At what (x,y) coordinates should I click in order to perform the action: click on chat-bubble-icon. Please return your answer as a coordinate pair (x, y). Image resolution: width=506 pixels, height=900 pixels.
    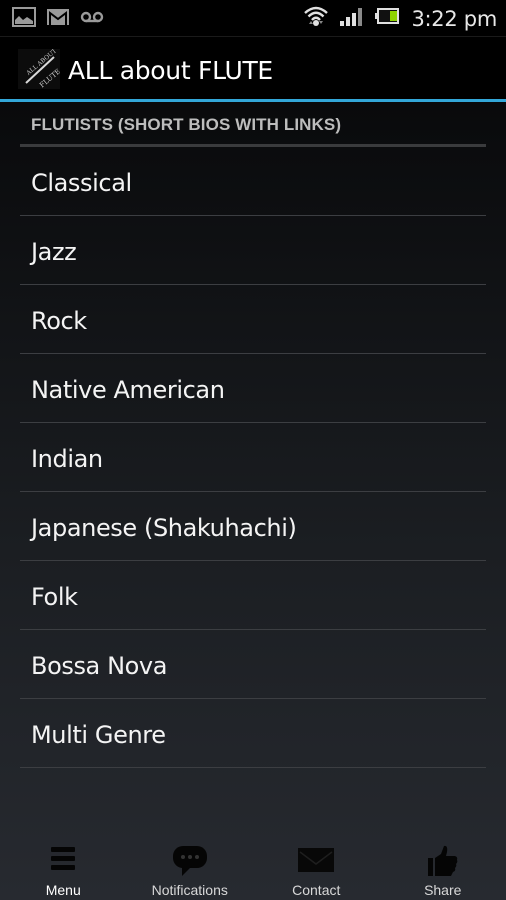
    Looking at the image, I should click on (190, 863).